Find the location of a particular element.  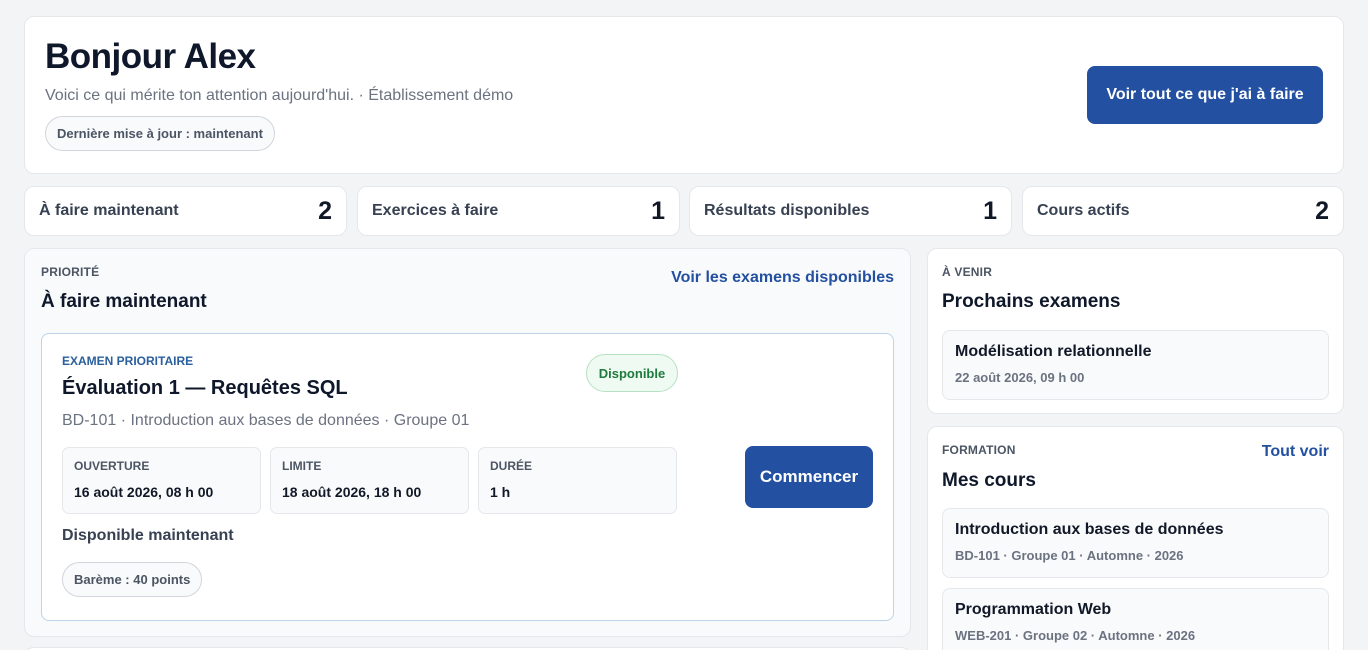

exam-title: Évaluation 1 — Requêtes SQL is located at coordinates (205, 388).